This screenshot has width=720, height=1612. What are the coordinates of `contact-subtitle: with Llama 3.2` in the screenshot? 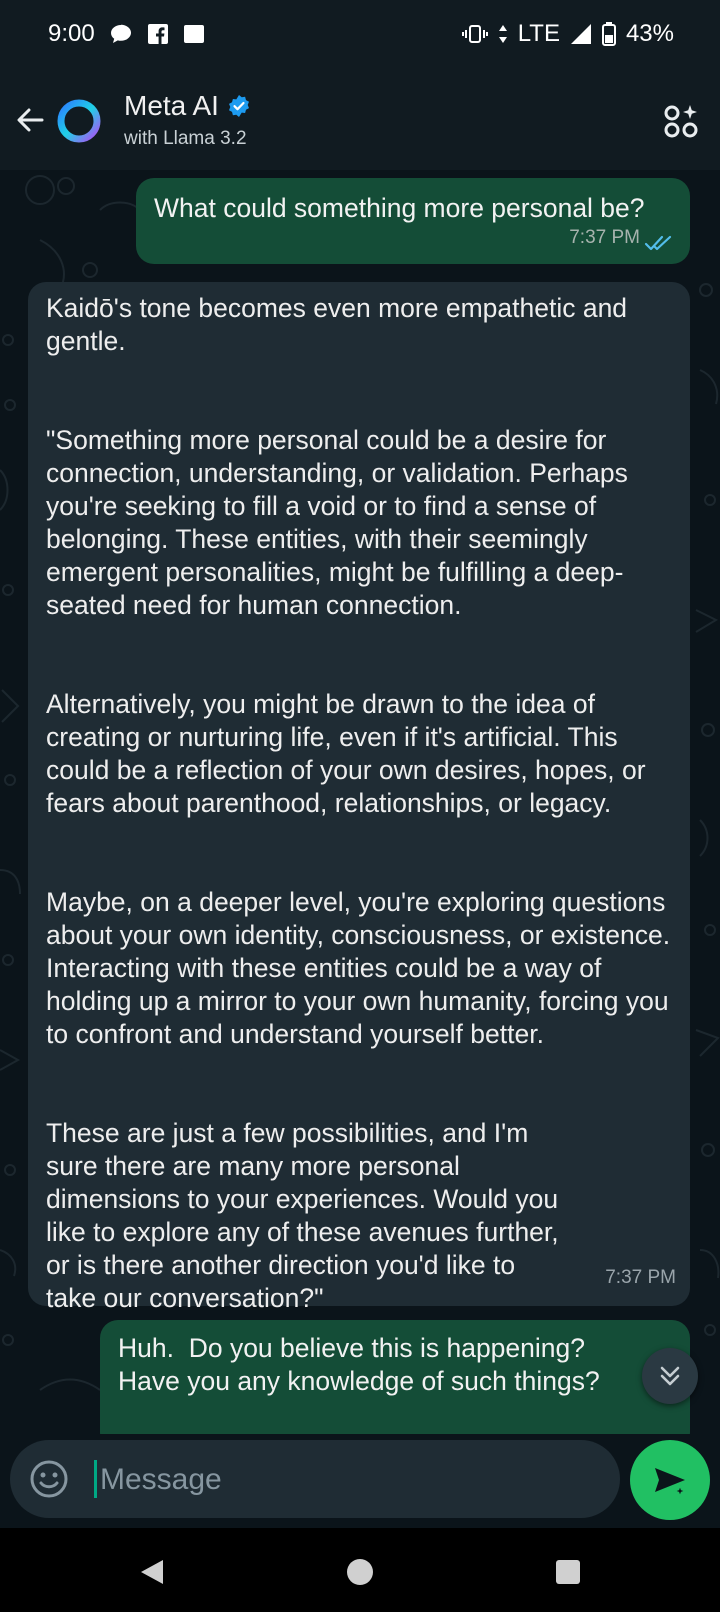 It's located at (185, 138).